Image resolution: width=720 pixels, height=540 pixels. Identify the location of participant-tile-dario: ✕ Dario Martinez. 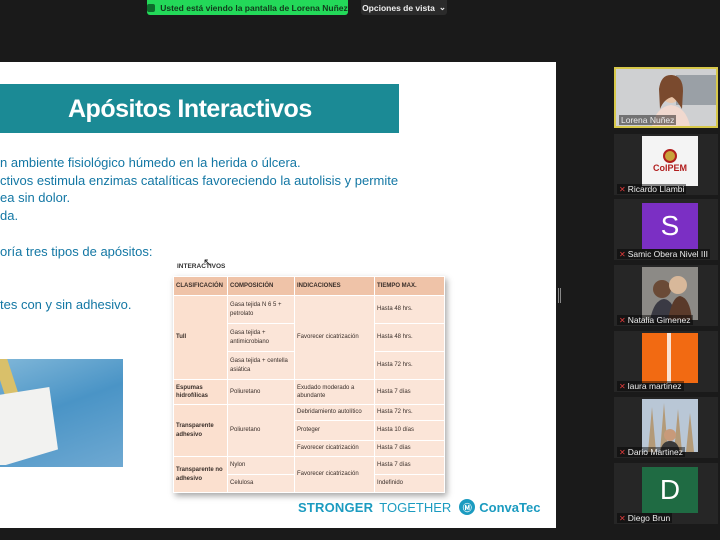
(666, 427).